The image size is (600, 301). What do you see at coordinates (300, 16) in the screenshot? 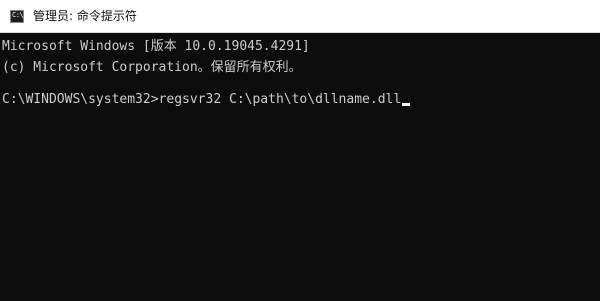
I see `title-bar: C:\ 管理员: 命令提示符` at bounding box center [300, 16].